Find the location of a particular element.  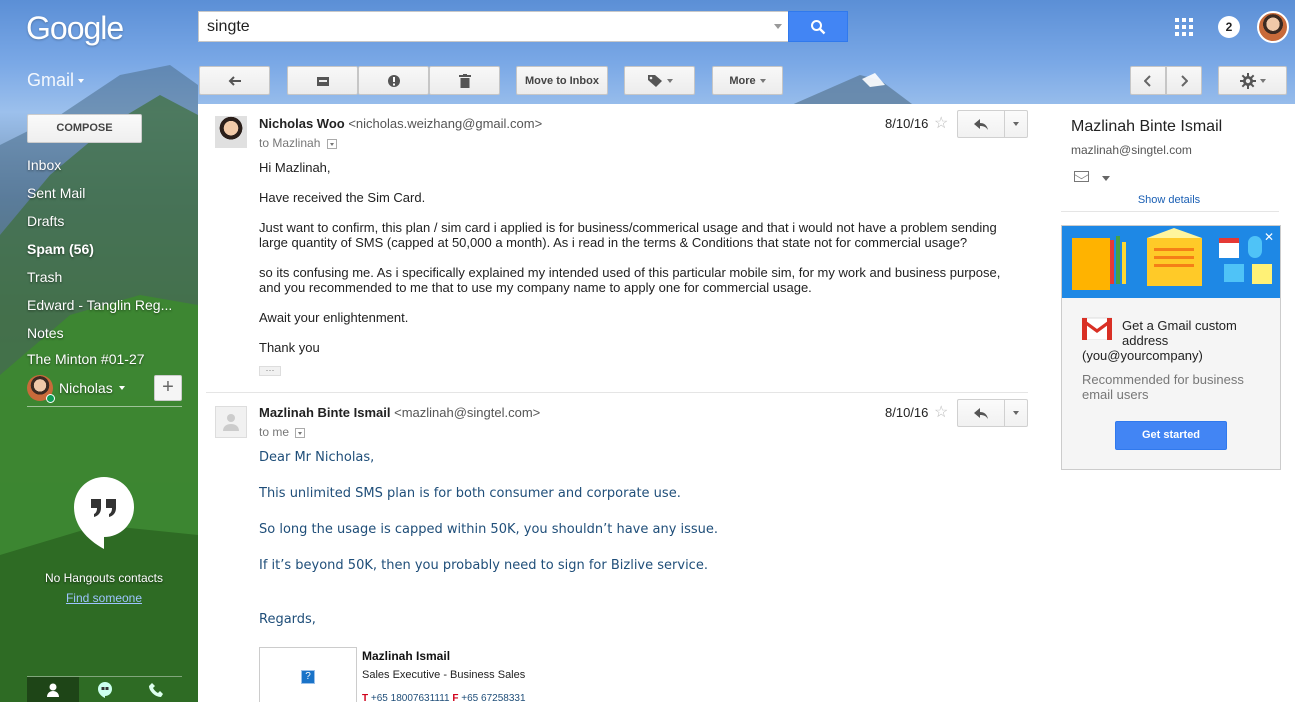

apps-grid-icon is located at coordinates (1184, 27).